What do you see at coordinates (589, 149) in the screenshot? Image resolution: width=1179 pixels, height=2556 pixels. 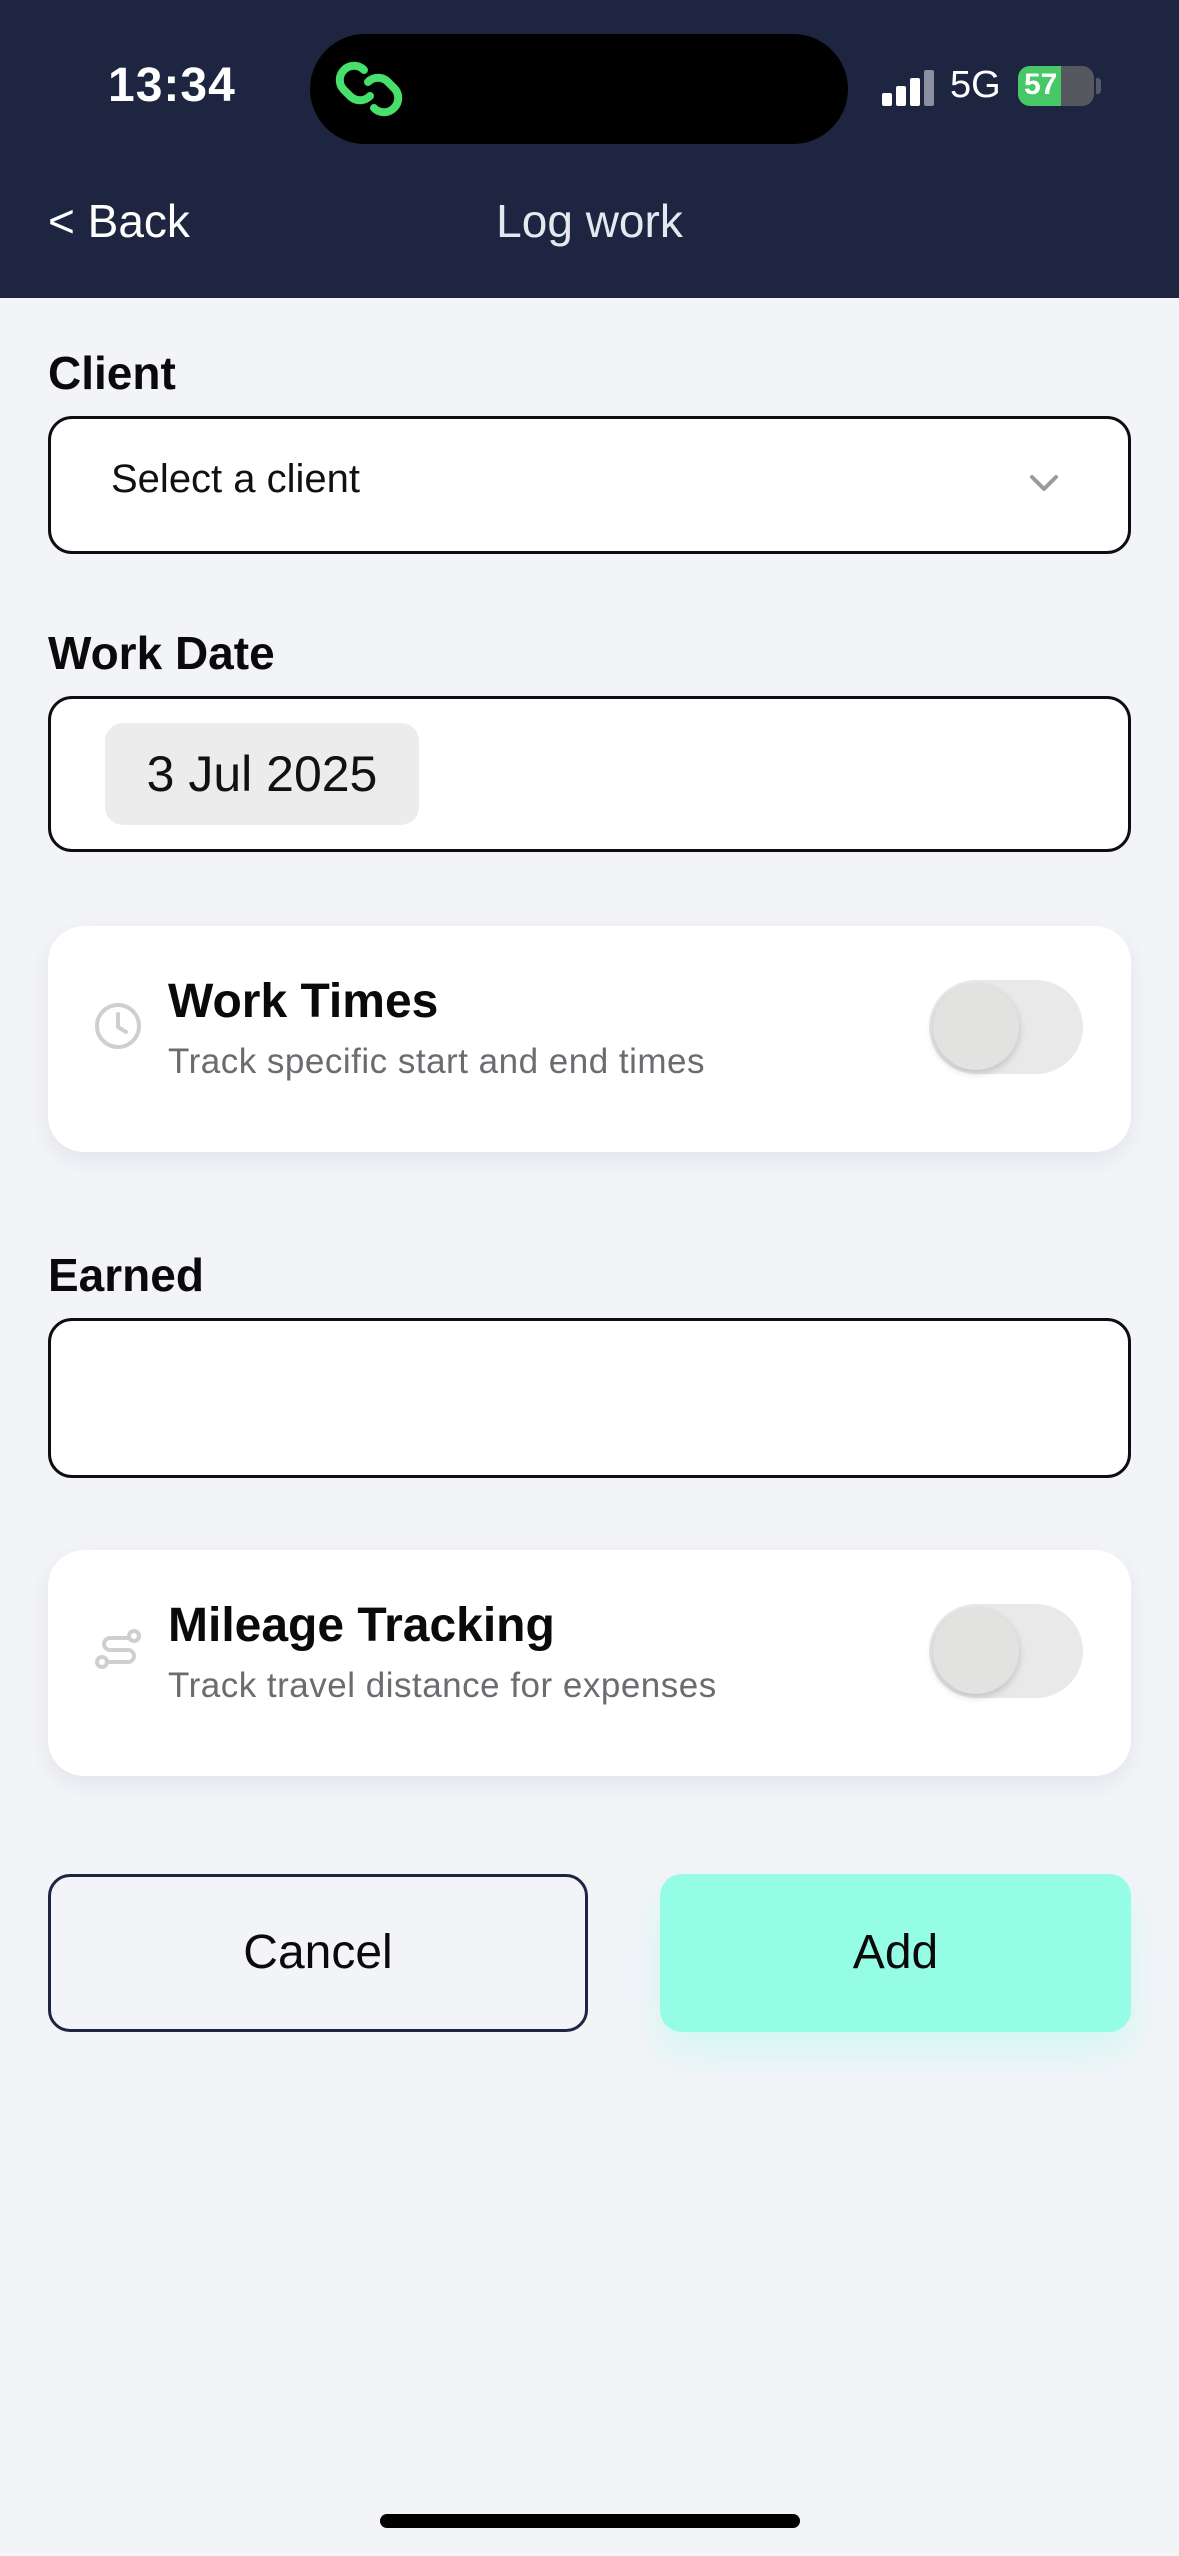 I see `app-header: 13:34 5G 57 < Back Log work` at bounding box center [589, 149].